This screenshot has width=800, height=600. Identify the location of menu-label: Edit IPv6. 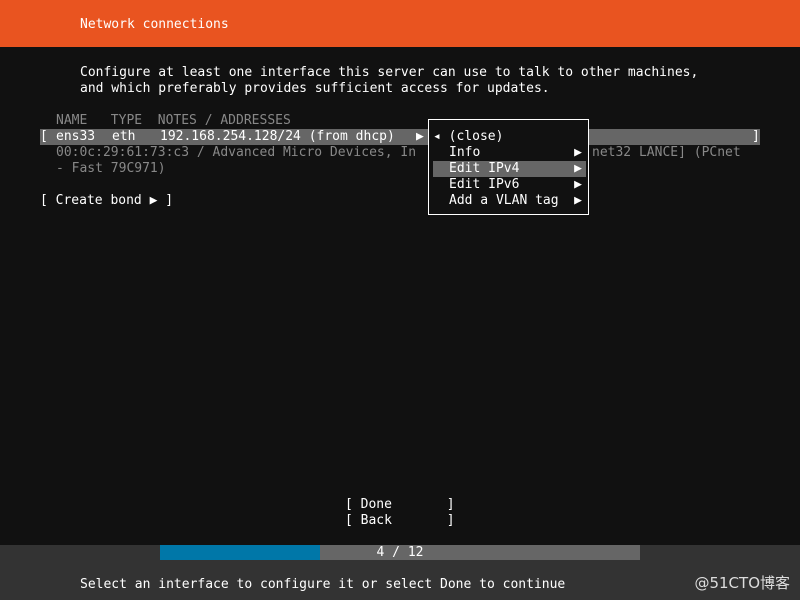
(484, 184).